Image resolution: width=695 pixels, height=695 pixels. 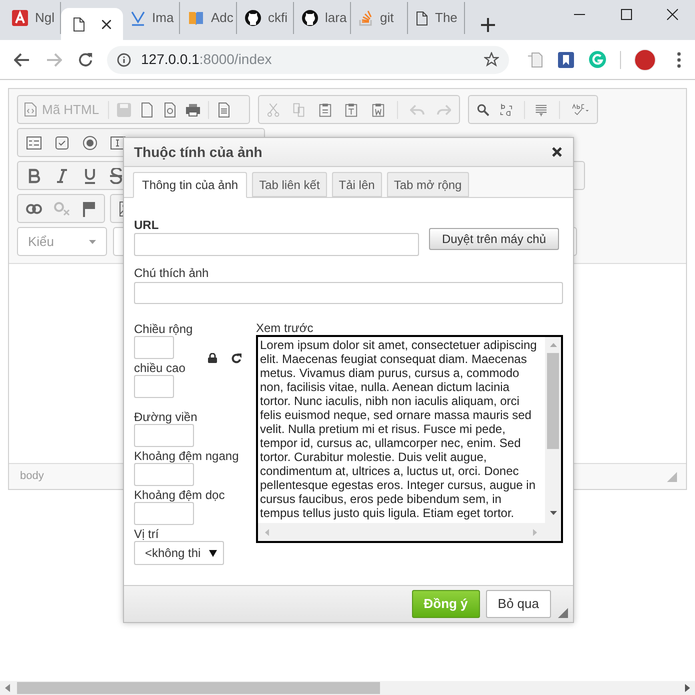 I want to click on dialog-title: Thuộc tính của ảnh, so click(x=198, y=152).